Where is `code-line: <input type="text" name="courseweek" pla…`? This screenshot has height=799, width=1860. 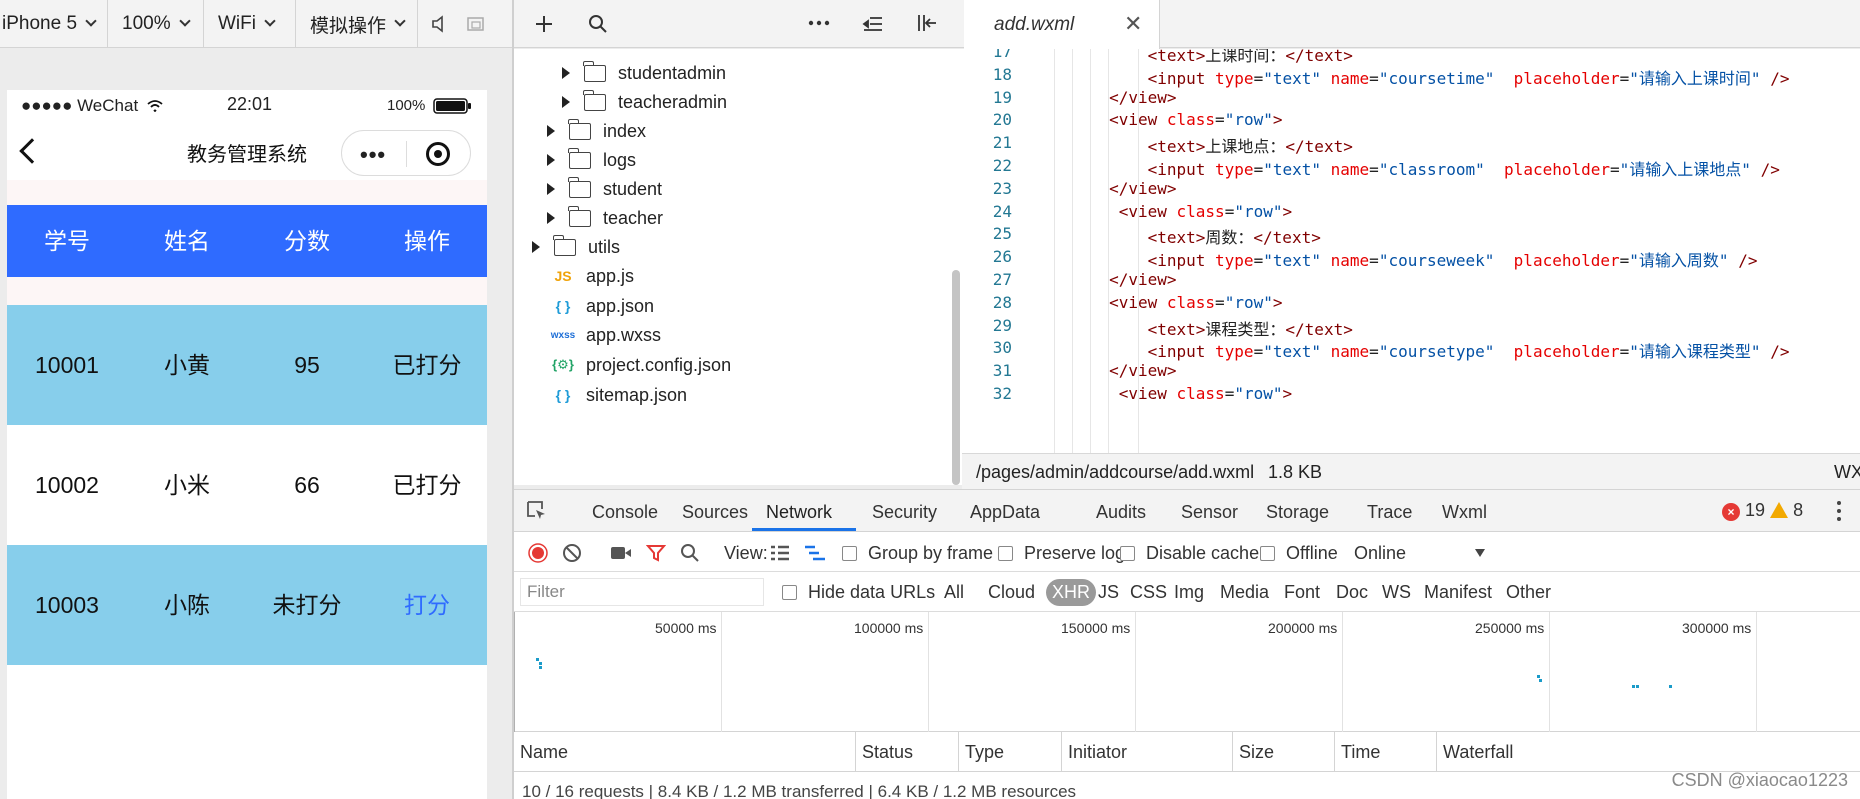
code-line: <input type="text" name="courseweek" pla… is located at coordinates (1395, 259).